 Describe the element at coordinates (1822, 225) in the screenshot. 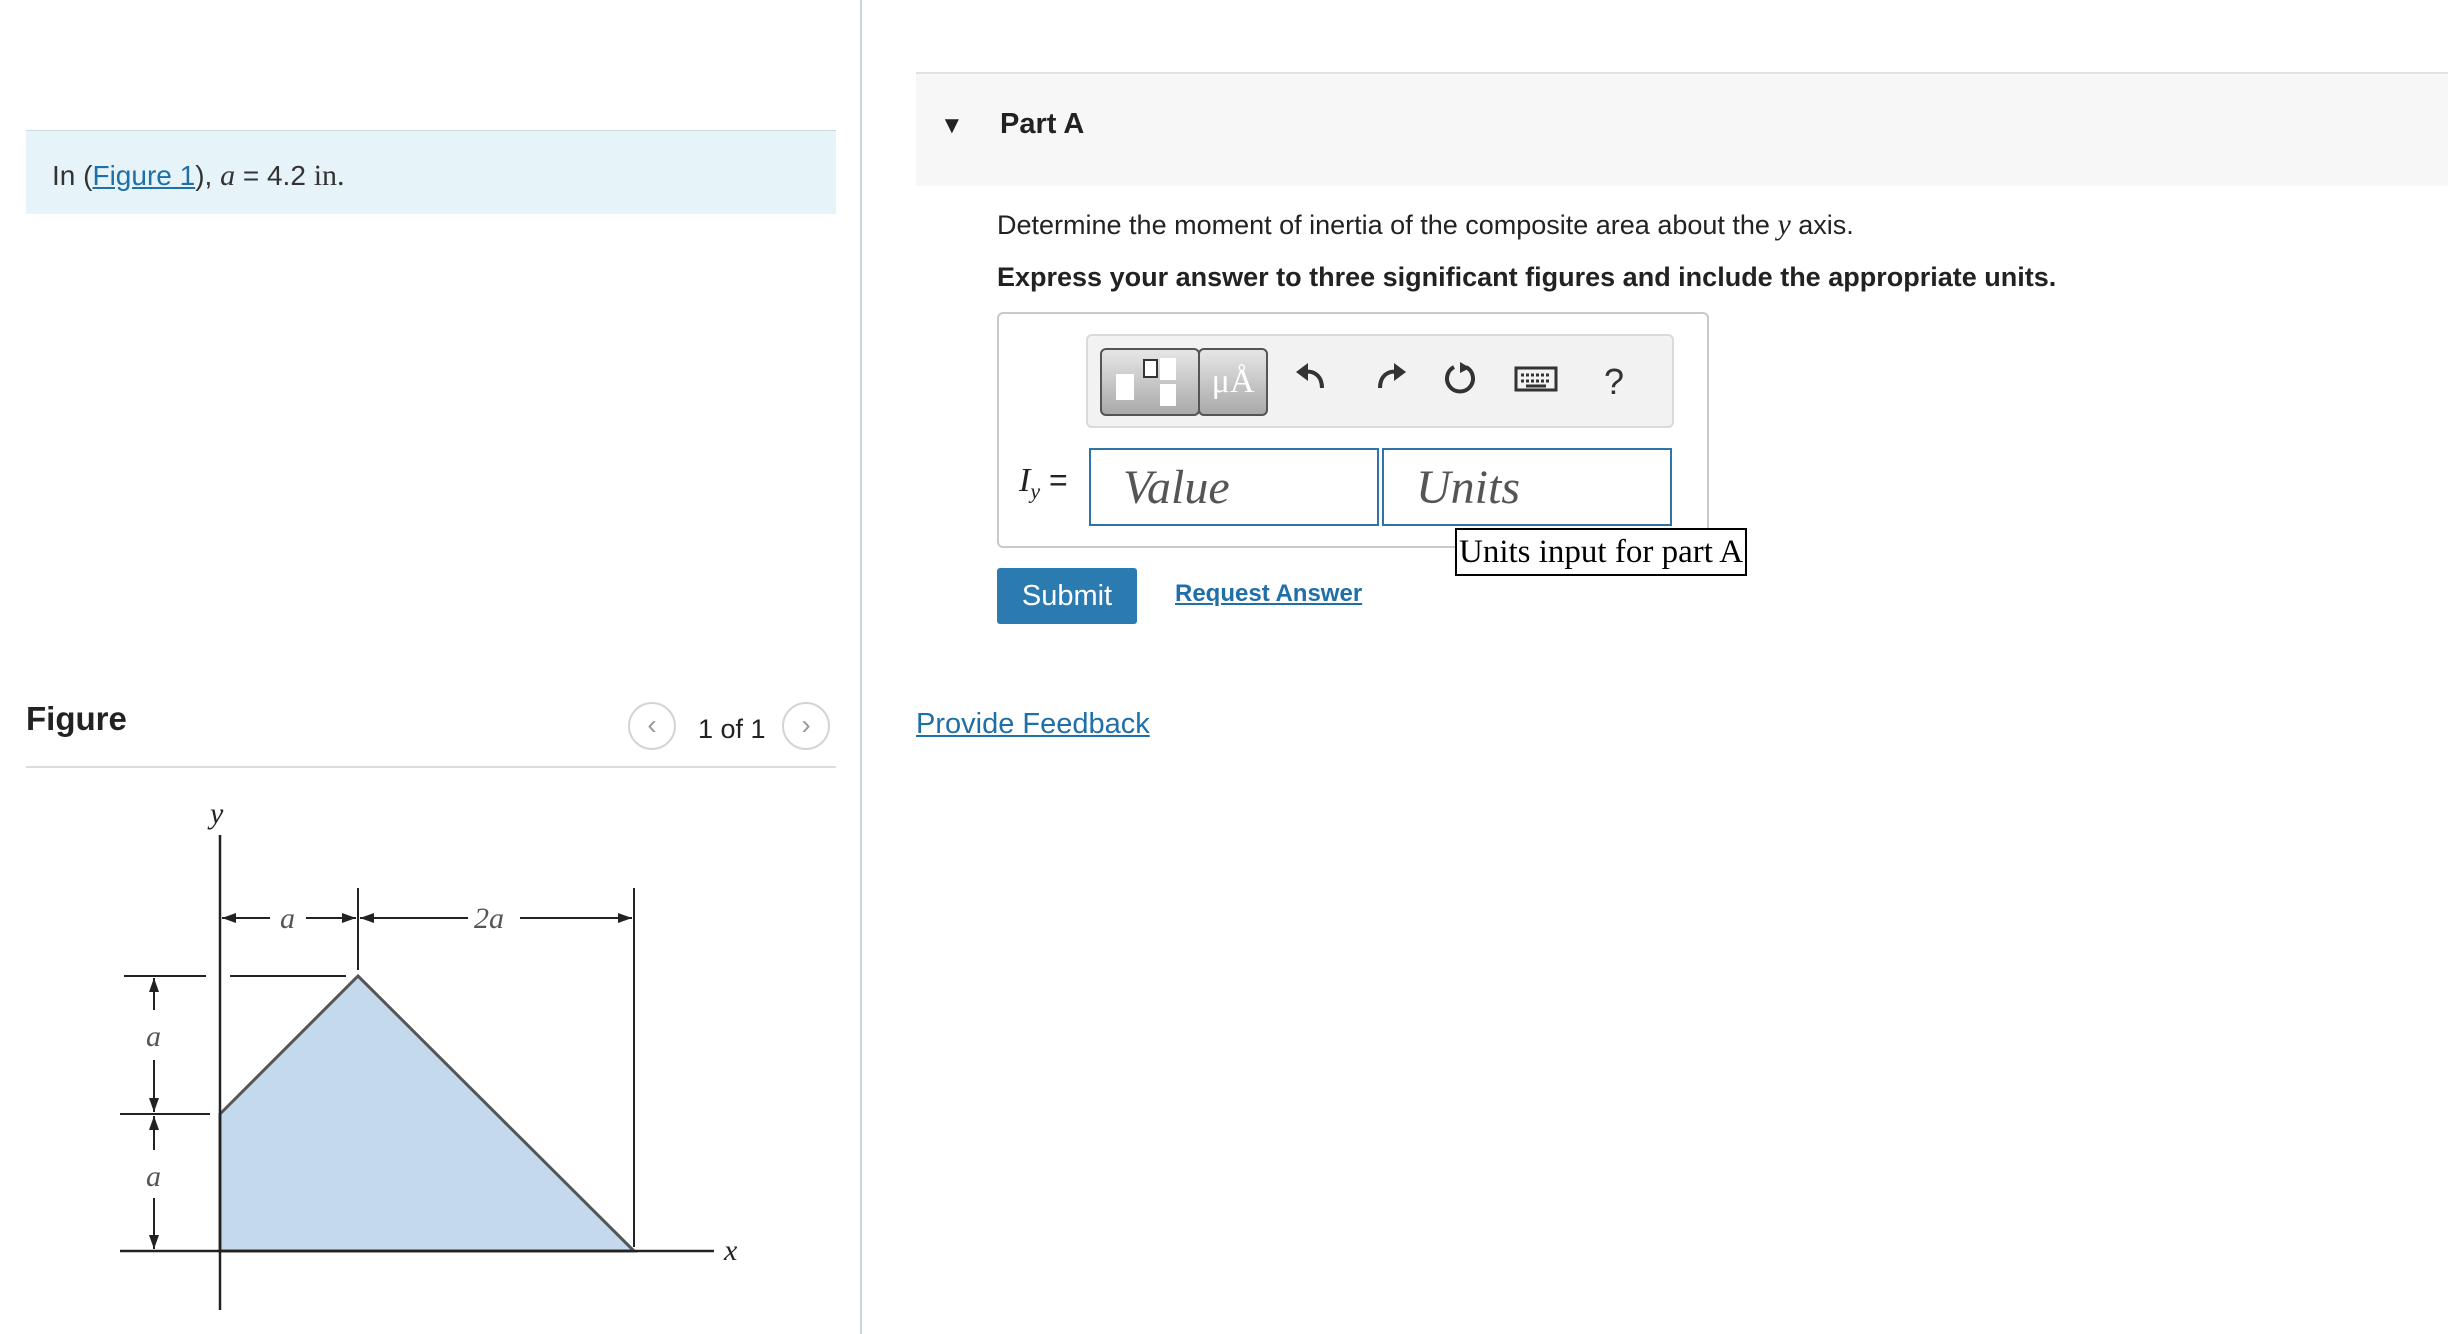

I see `question-suffix: axis.` at that location.